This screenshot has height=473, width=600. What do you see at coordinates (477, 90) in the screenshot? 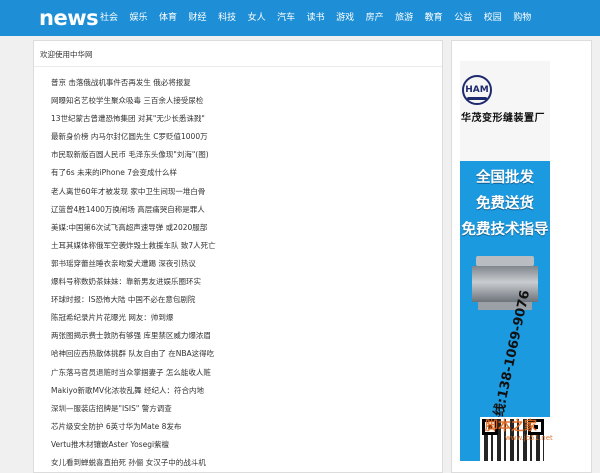
I see `ham-logo-icon: HAM` at bounding box center [477, 90].